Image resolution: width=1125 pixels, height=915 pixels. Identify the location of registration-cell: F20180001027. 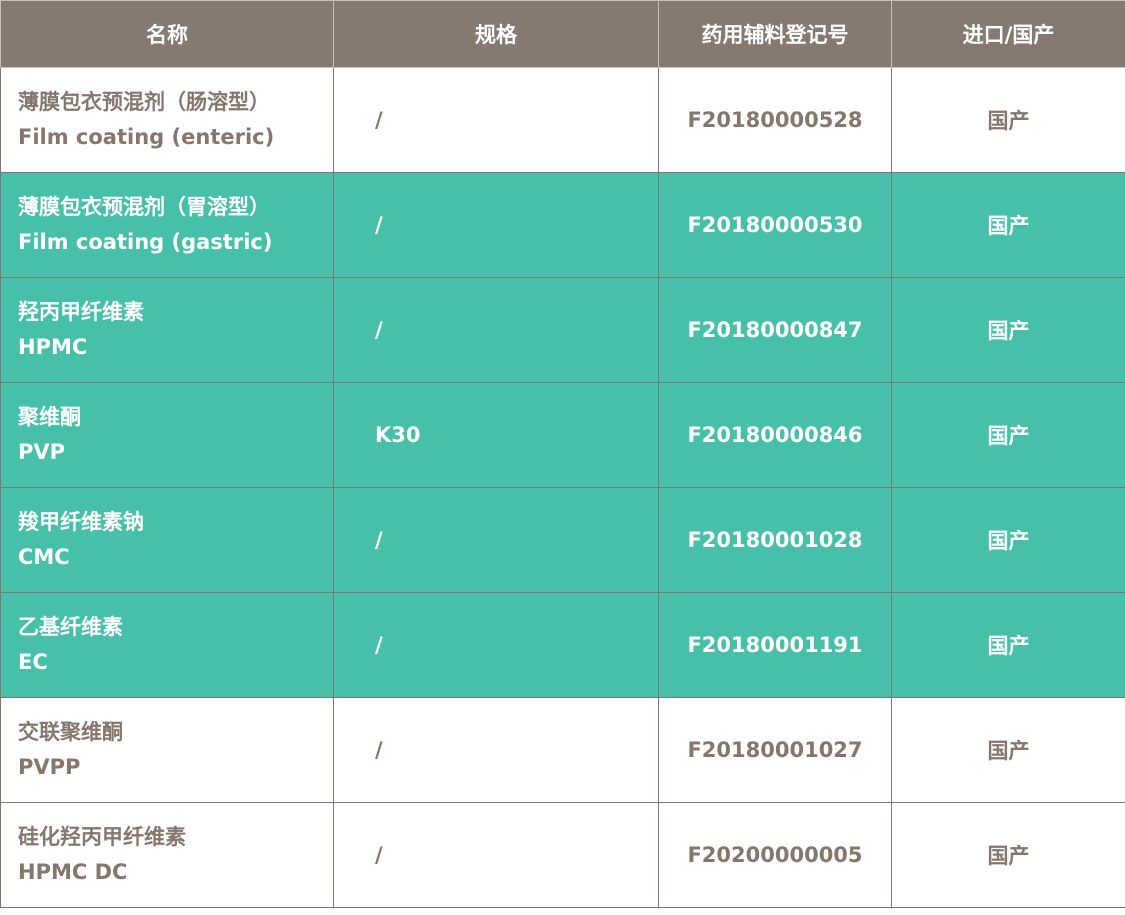
(775, 750).